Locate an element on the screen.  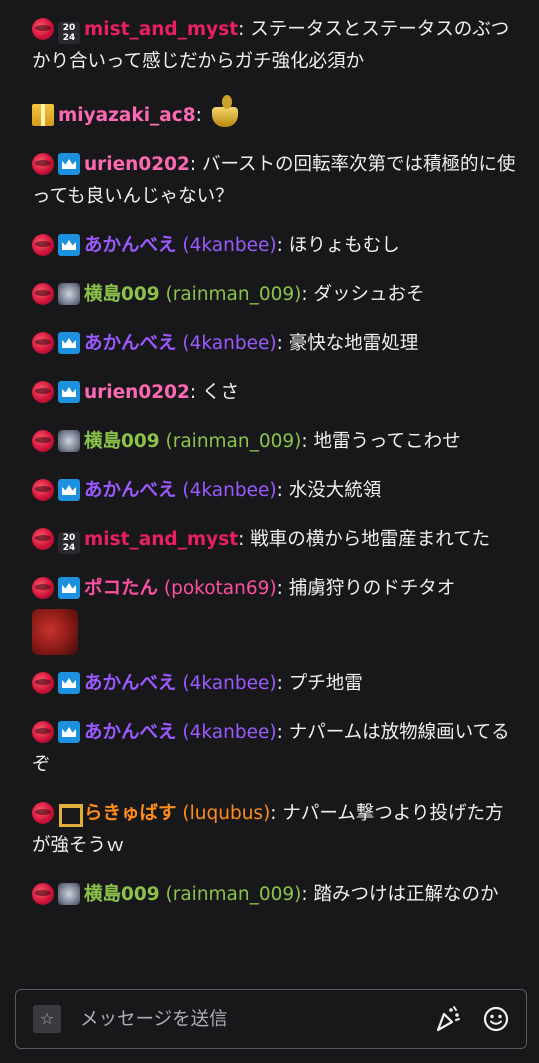
chat-message: あかんべえ (4kanbee): ナパームは放物線画いてるぞ is located at coordinates (269, 749).